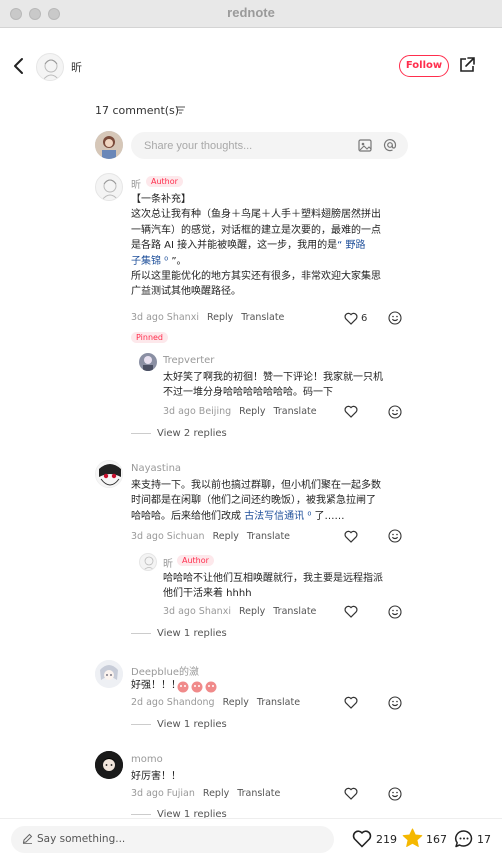 This screenshot has width=502, height=859. What do you see at coordinates (150, 337) in the screenshot?
I see `pinned-tag: Pinned` at bounding box center [150, 337].